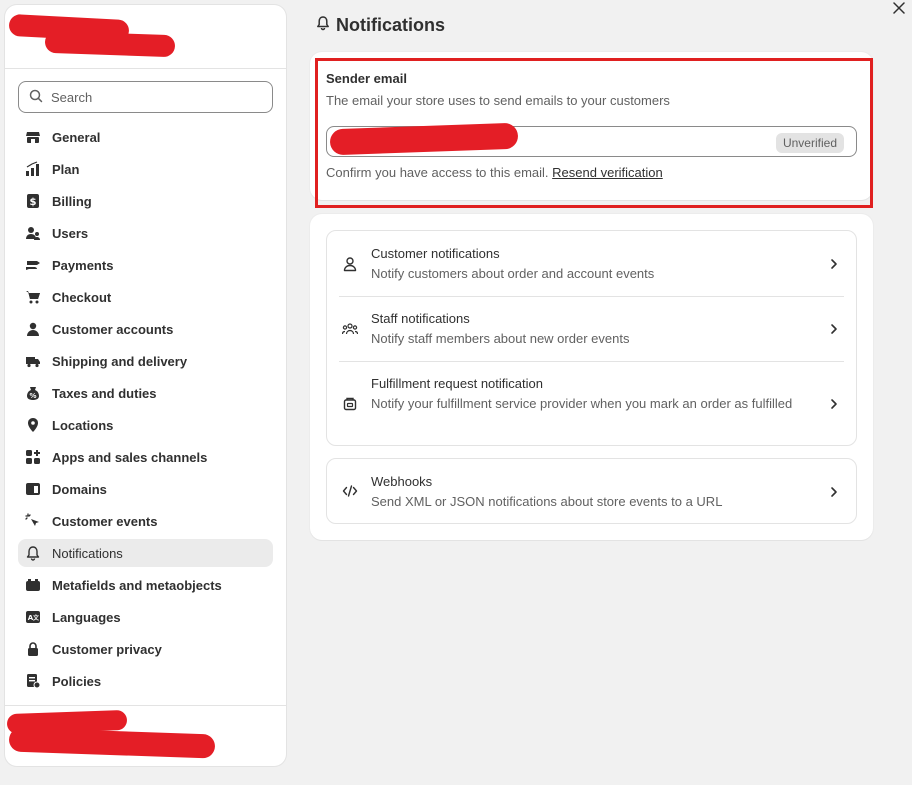 This screenshot has width=912, height=785. I want to click on sidebar-item-label: Notifications, so click(87, 553).